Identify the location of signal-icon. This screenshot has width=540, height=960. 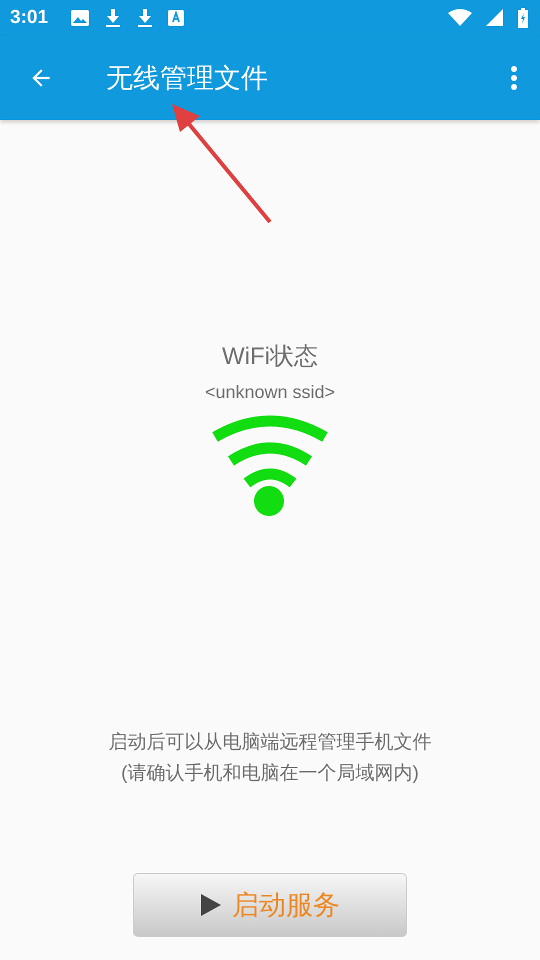
(495, 18).